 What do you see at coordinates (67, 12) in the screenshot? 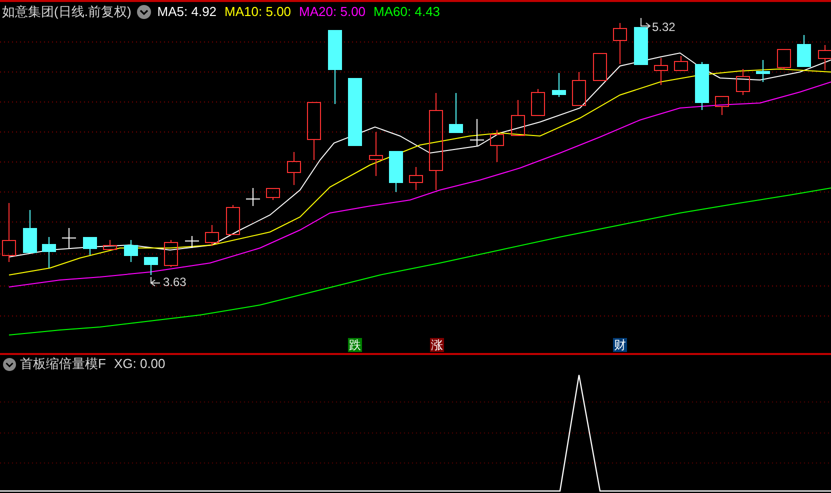
I see `chart-title: 如意集团(日线.前复权)` at bounding box center [67, 12].